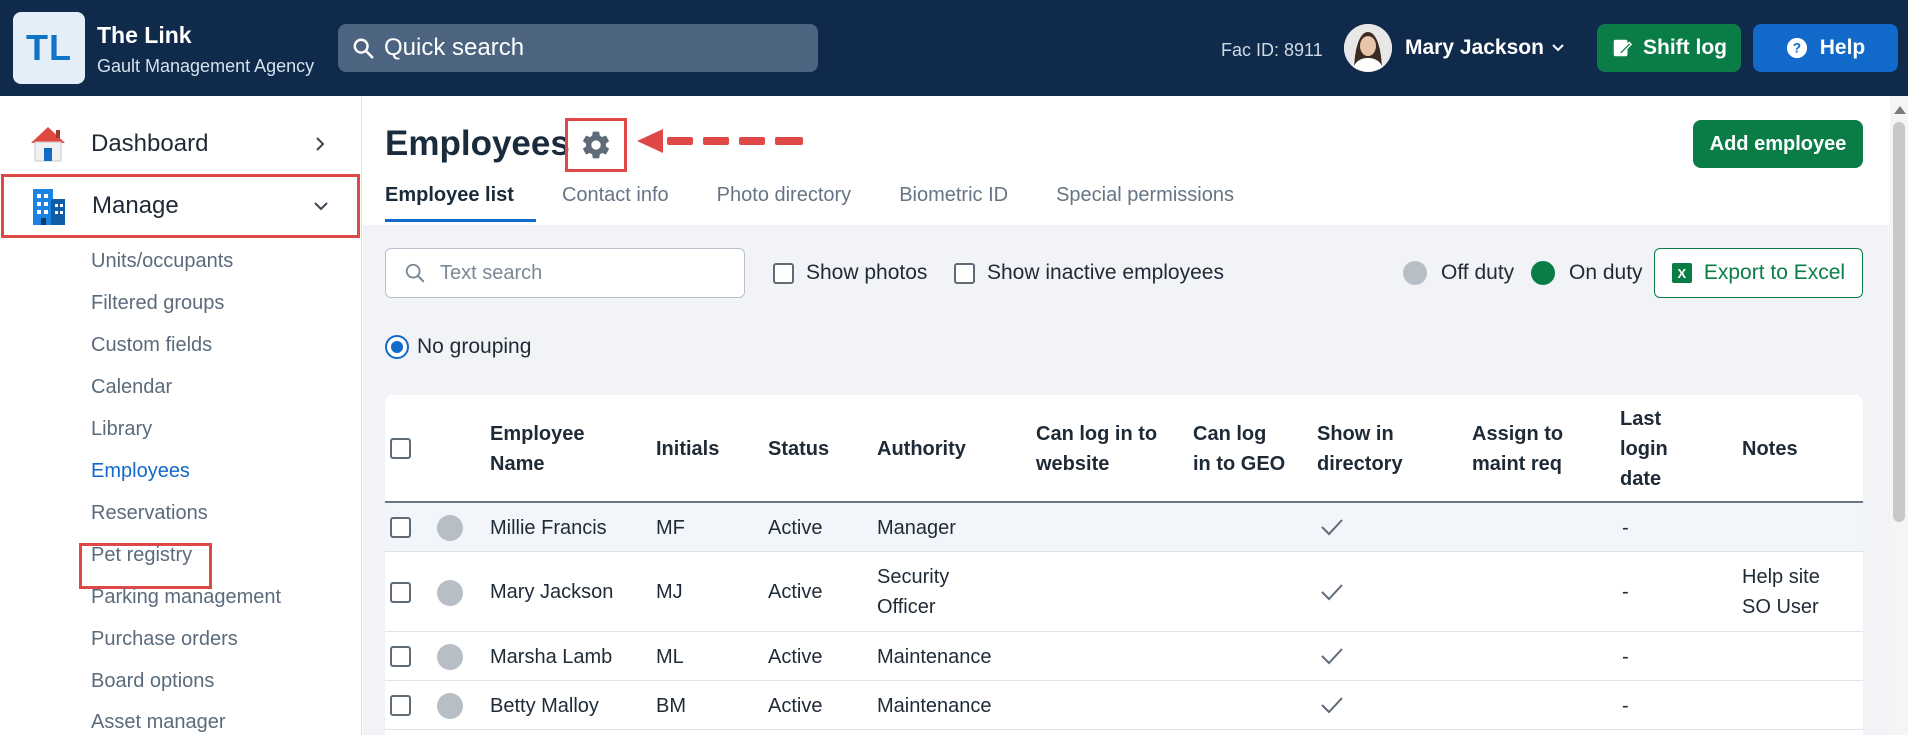  I want to click on legend-off-label: Off duty, so click(1478, 272).